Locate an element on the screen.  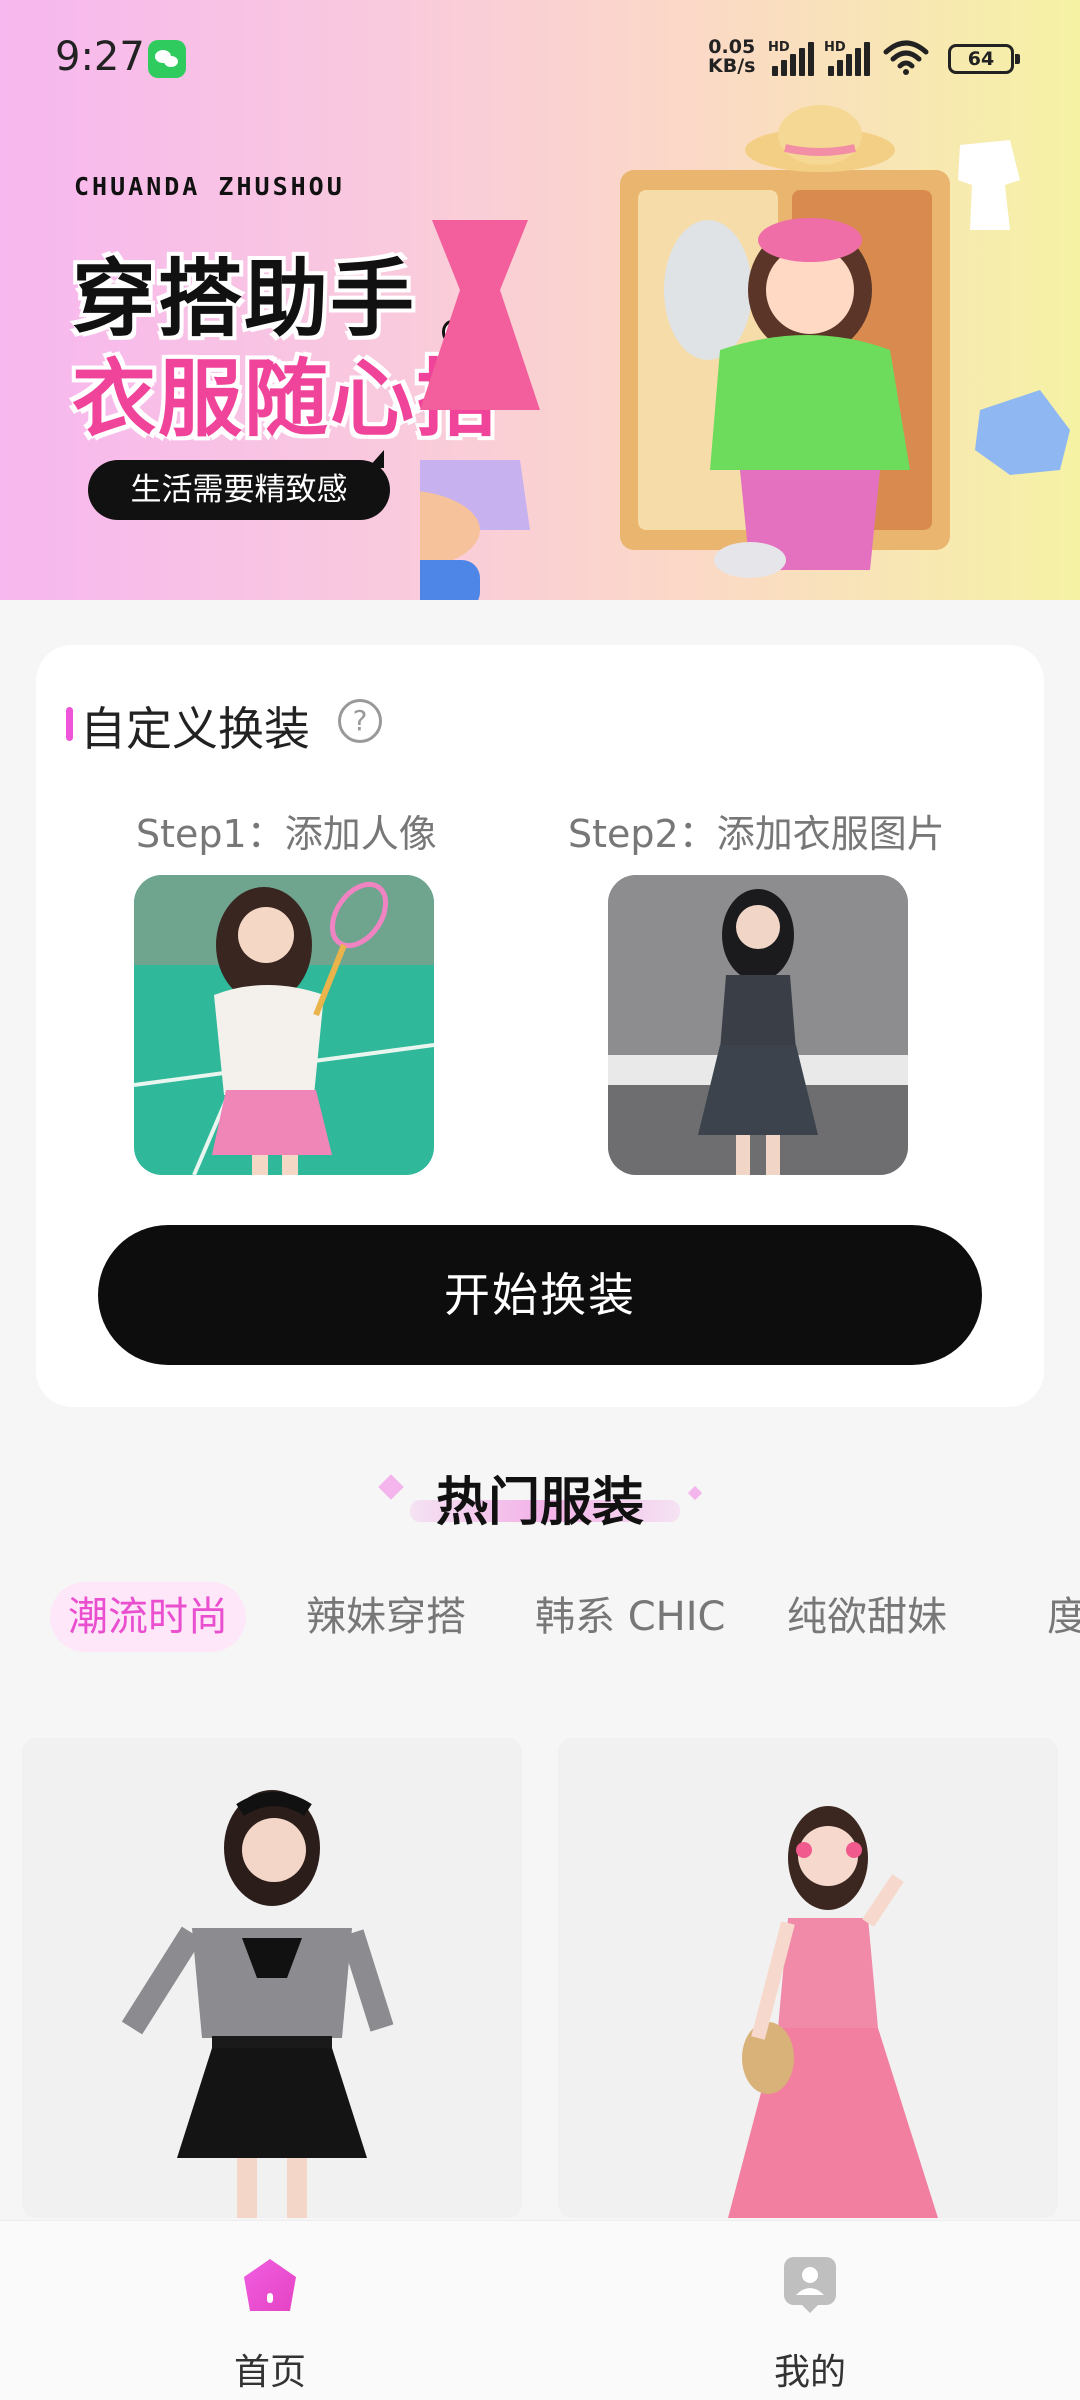
title-accent-bar is located at coordinates (69, 724).